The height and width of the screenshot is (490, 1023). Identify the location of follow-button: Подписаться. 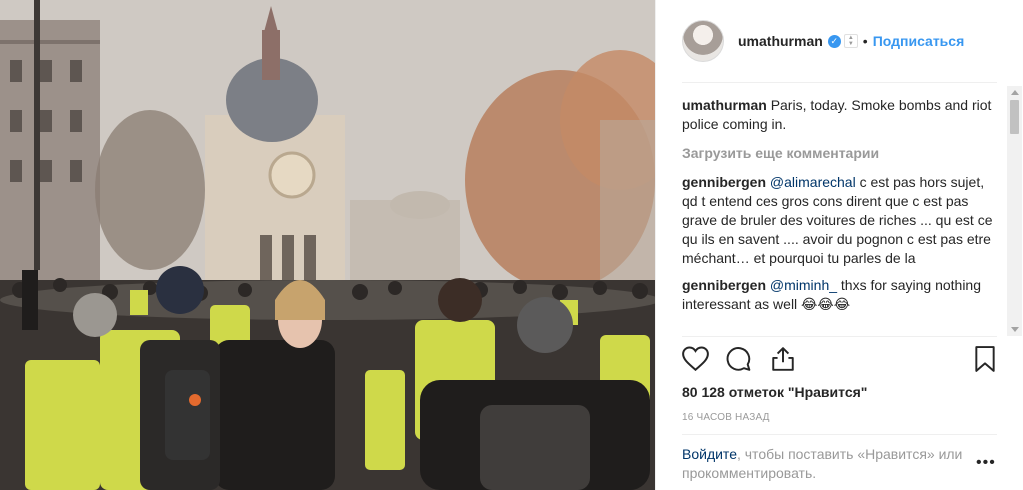
(919, 41).